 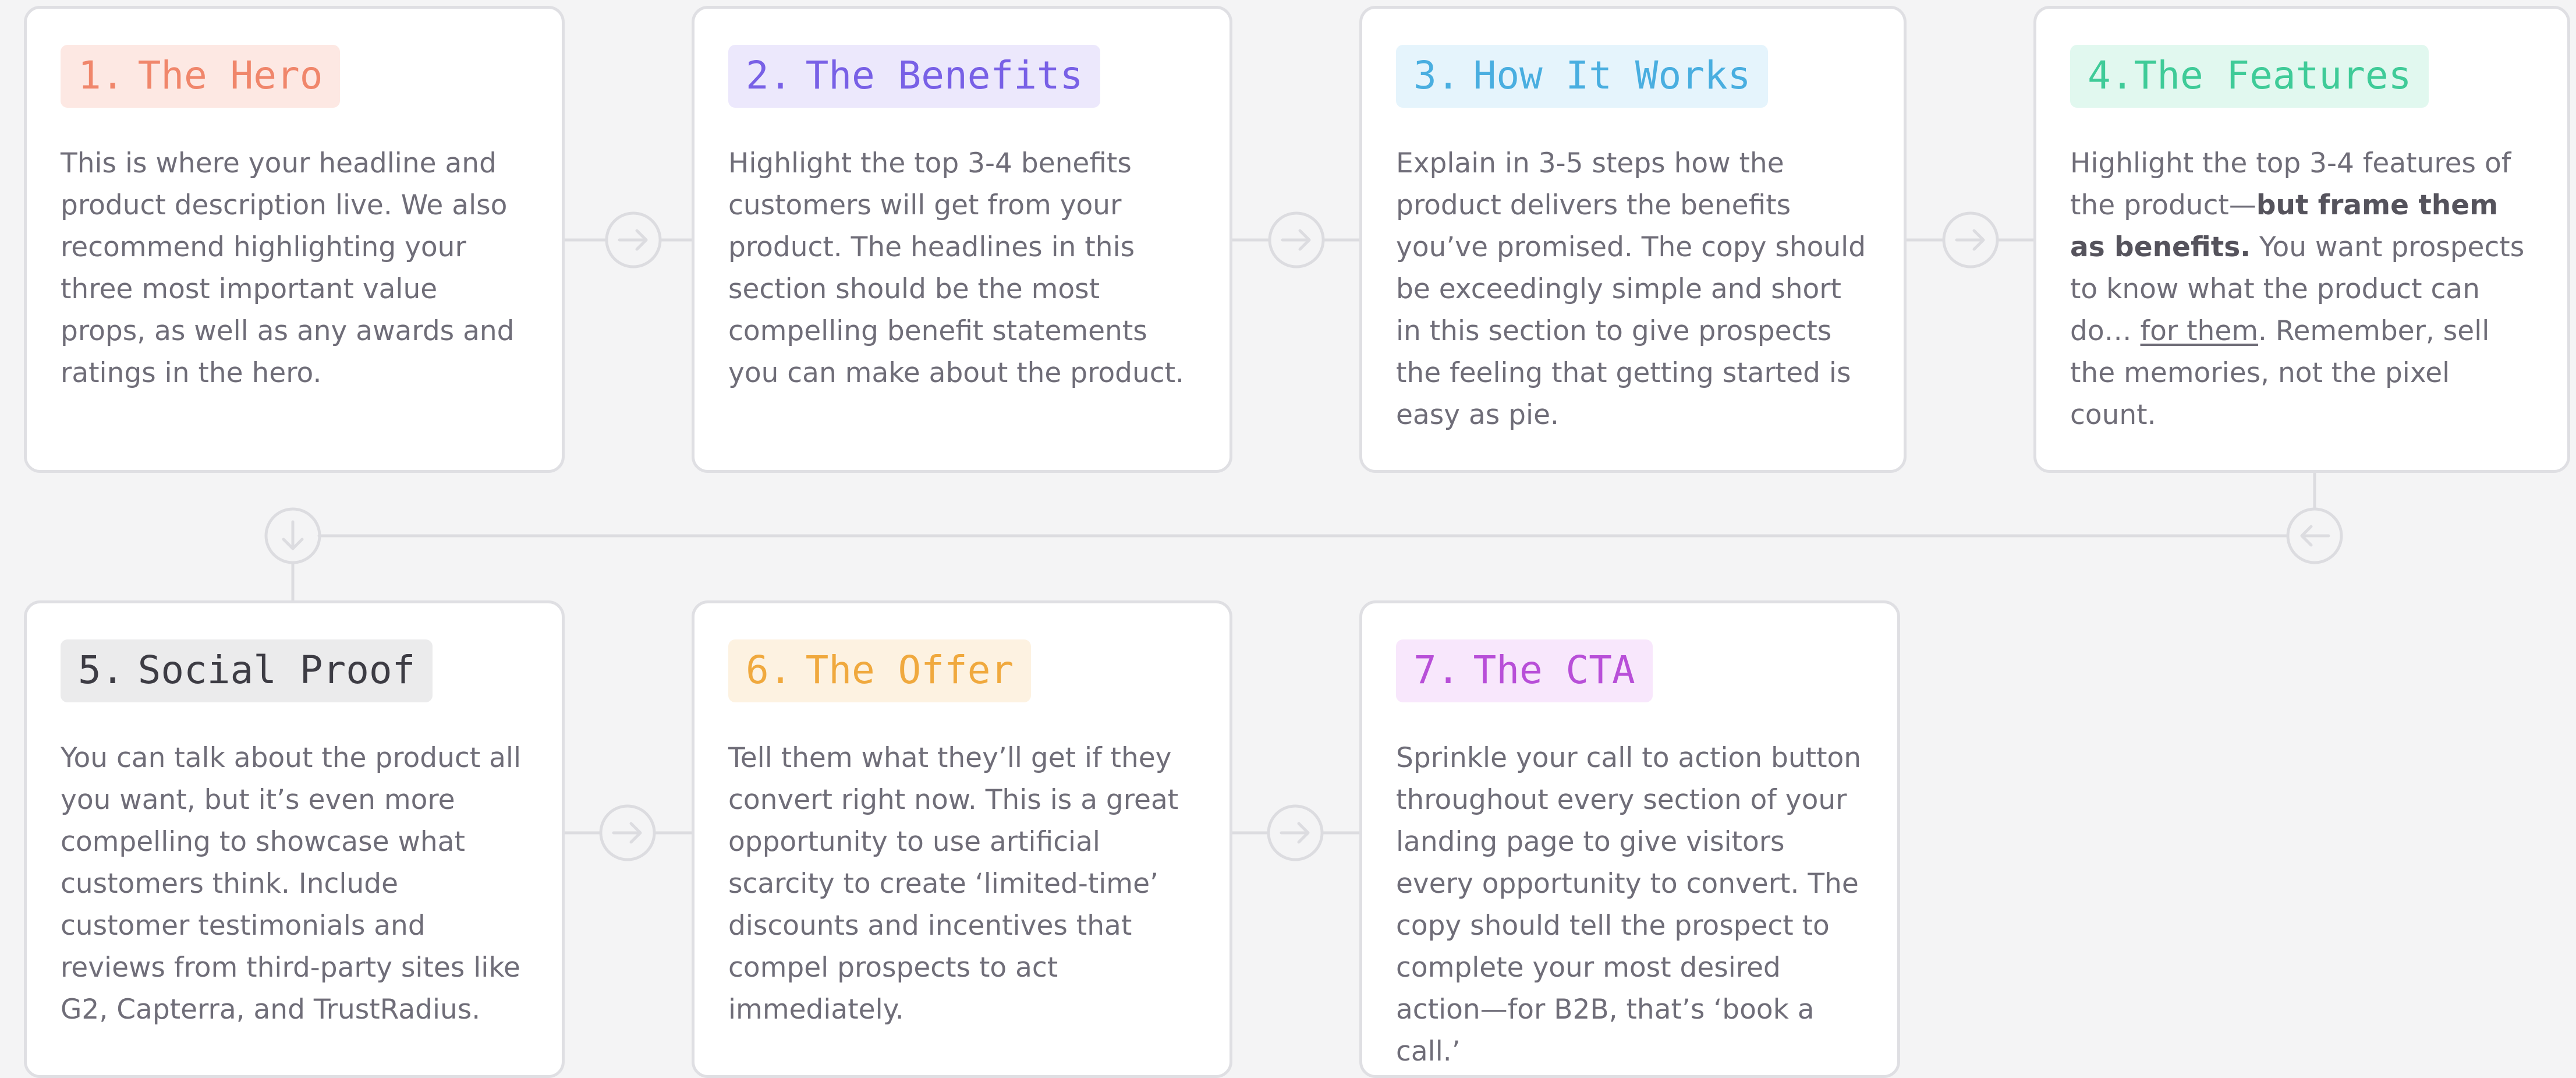 I want to click on arrow-down-icon, so click(x=292, y=535).